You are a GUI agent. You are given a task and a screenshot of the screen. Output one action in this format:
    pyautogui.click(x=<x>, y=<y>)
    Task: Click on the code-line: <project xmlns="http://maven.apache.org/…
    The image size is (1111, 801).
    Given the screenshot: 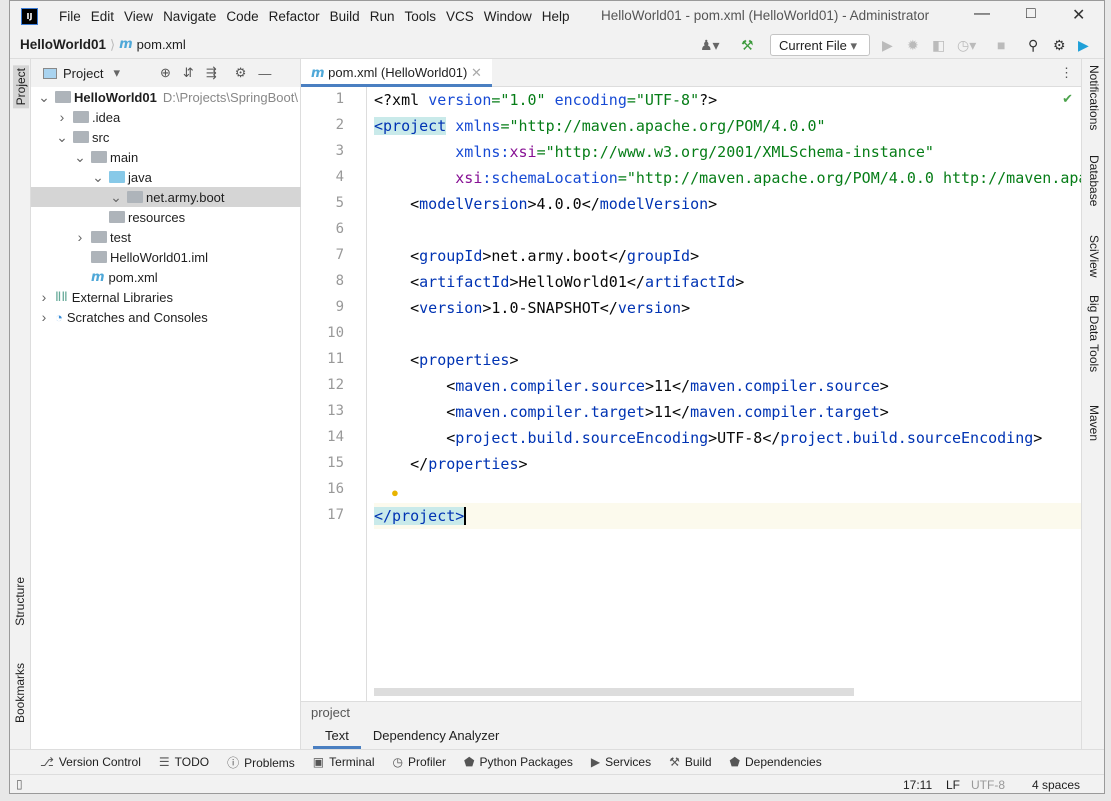 What is the action you would take?
    pyautogui.click(x=727, y=126)
    